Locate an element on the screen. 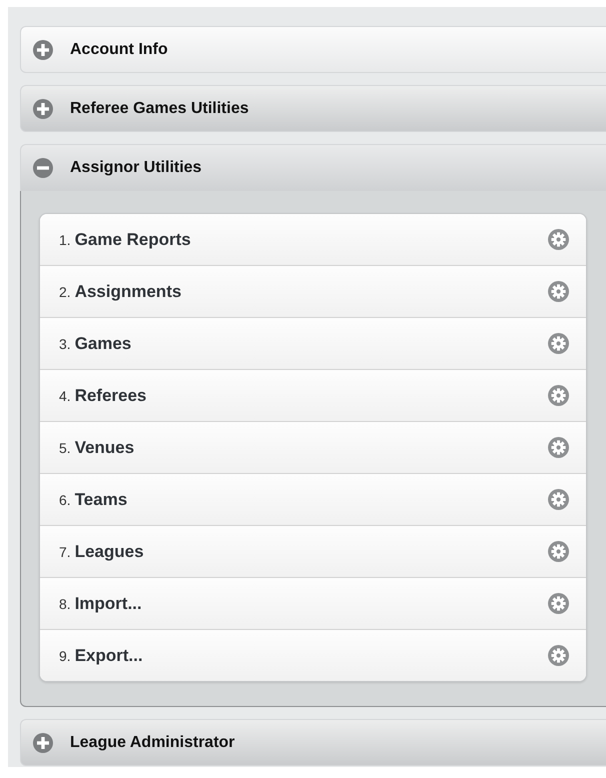  item-number: 8. is located at coordinates (65, 604).